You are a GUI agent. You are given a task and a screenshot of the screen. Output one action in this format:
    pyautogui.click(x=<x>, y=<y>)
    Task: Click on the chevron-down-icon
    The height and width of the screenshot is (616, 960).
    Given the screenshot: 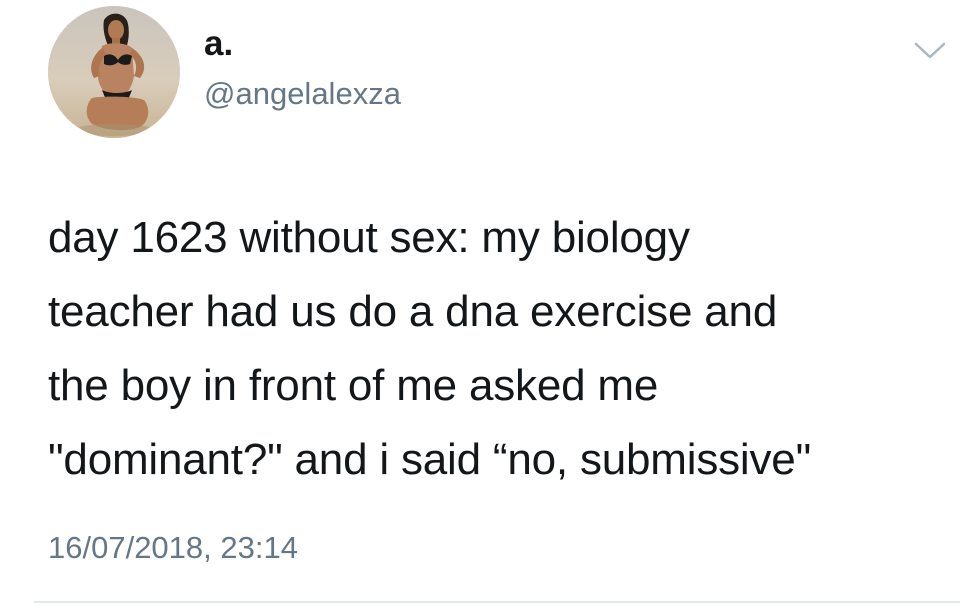 What is the action you would take?
    pyautogui.click(x=930, y=50)
    